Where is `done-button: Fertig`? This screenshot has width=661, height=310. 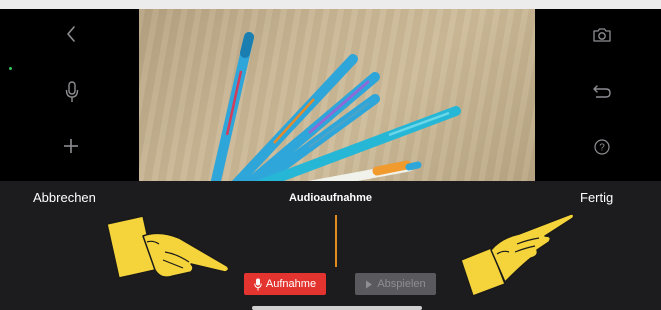
done-button: Fertig is located at coordinates (596, 197).